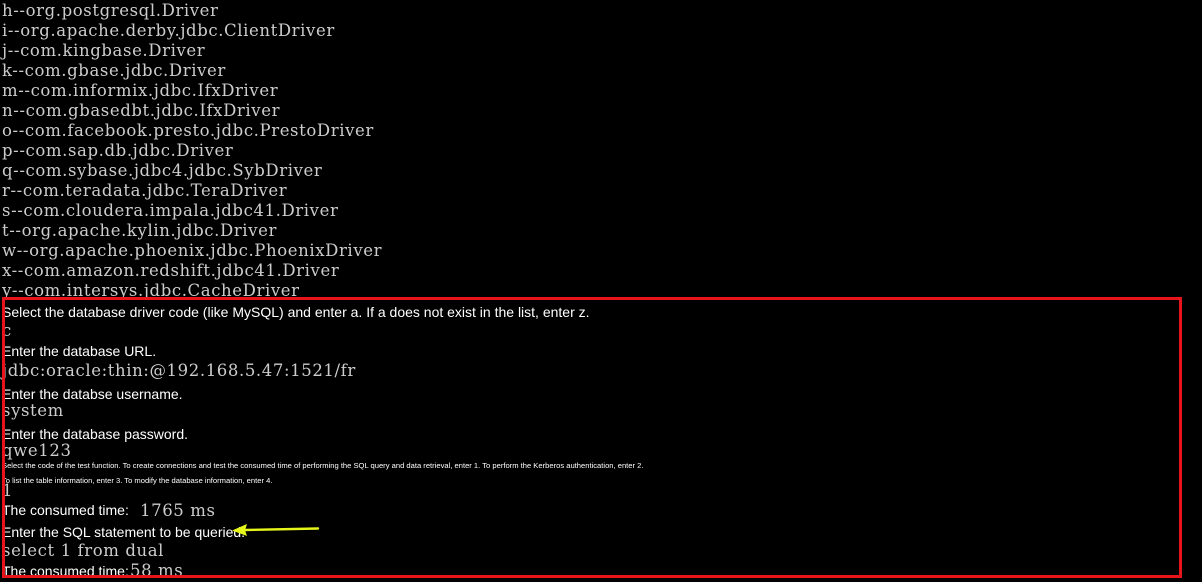  What do you see at coordinates (276, 530) in the screenshot?
I see `arrow-left-icon` at bounding box center [276, 530].